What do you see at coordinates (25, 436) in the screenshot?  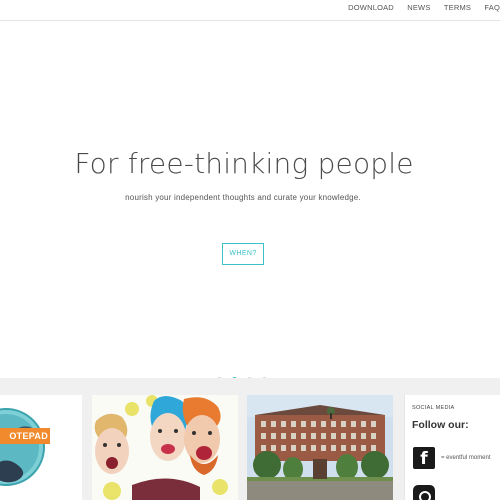 I see `notepad-logo-text: OTEPAD` at bounding box center [25, 436].